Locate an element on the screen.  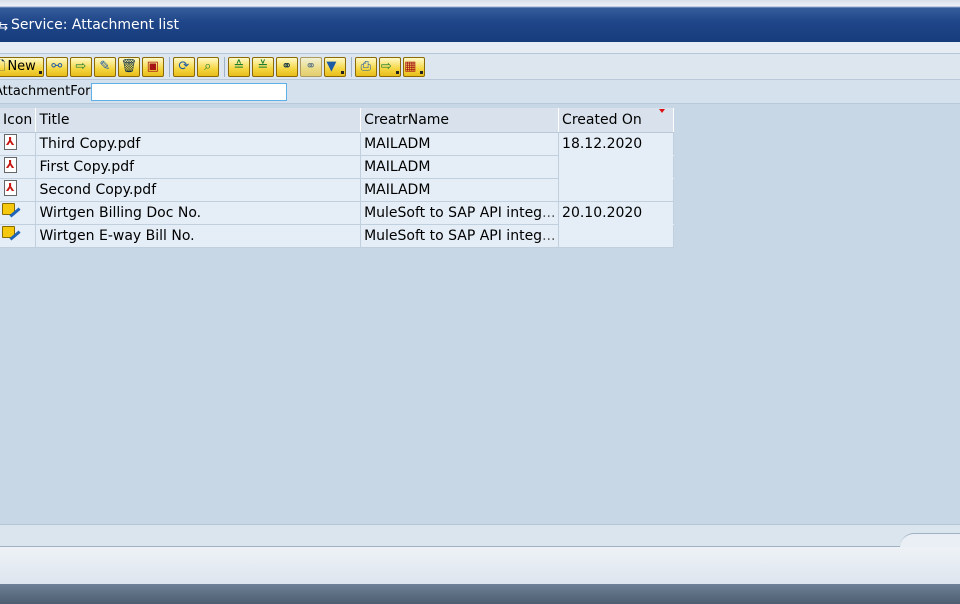
column-header-created-on-label: Created On is located at coordinates (602, 119).